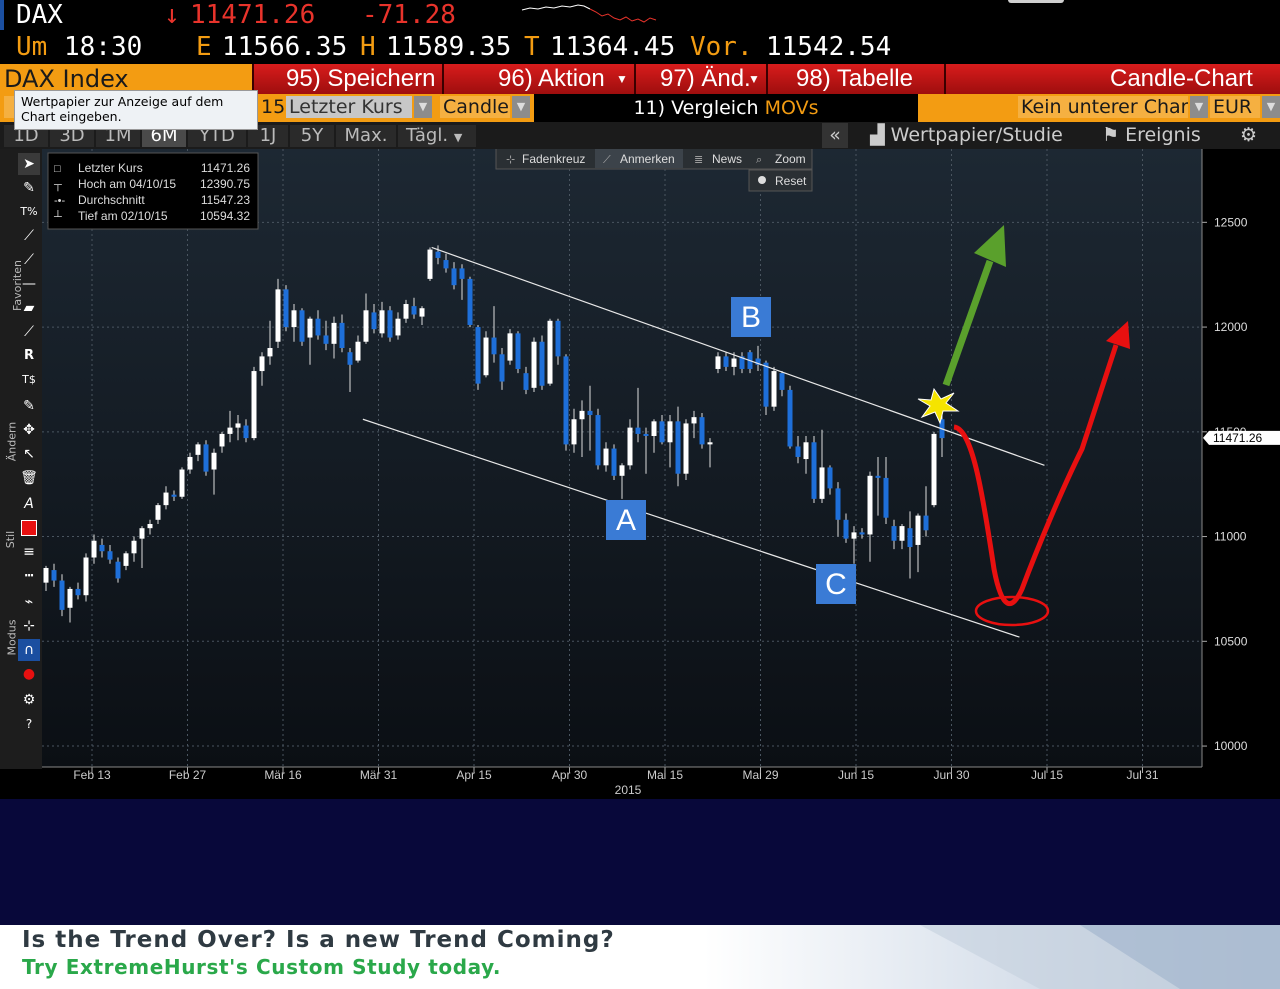 The image size is (1280, 989). I want to click on news-button: ≣ News, so click(718, 159).